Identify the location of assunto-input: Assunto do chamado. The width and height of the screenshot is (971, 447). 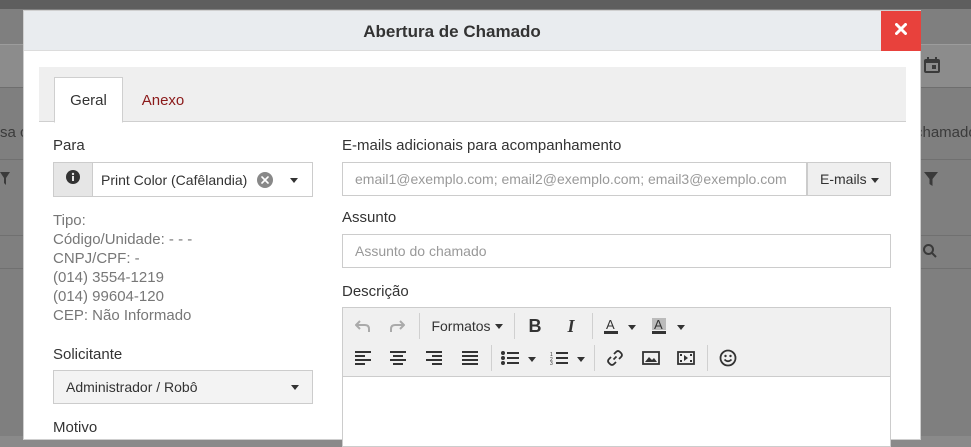
(616, 251).